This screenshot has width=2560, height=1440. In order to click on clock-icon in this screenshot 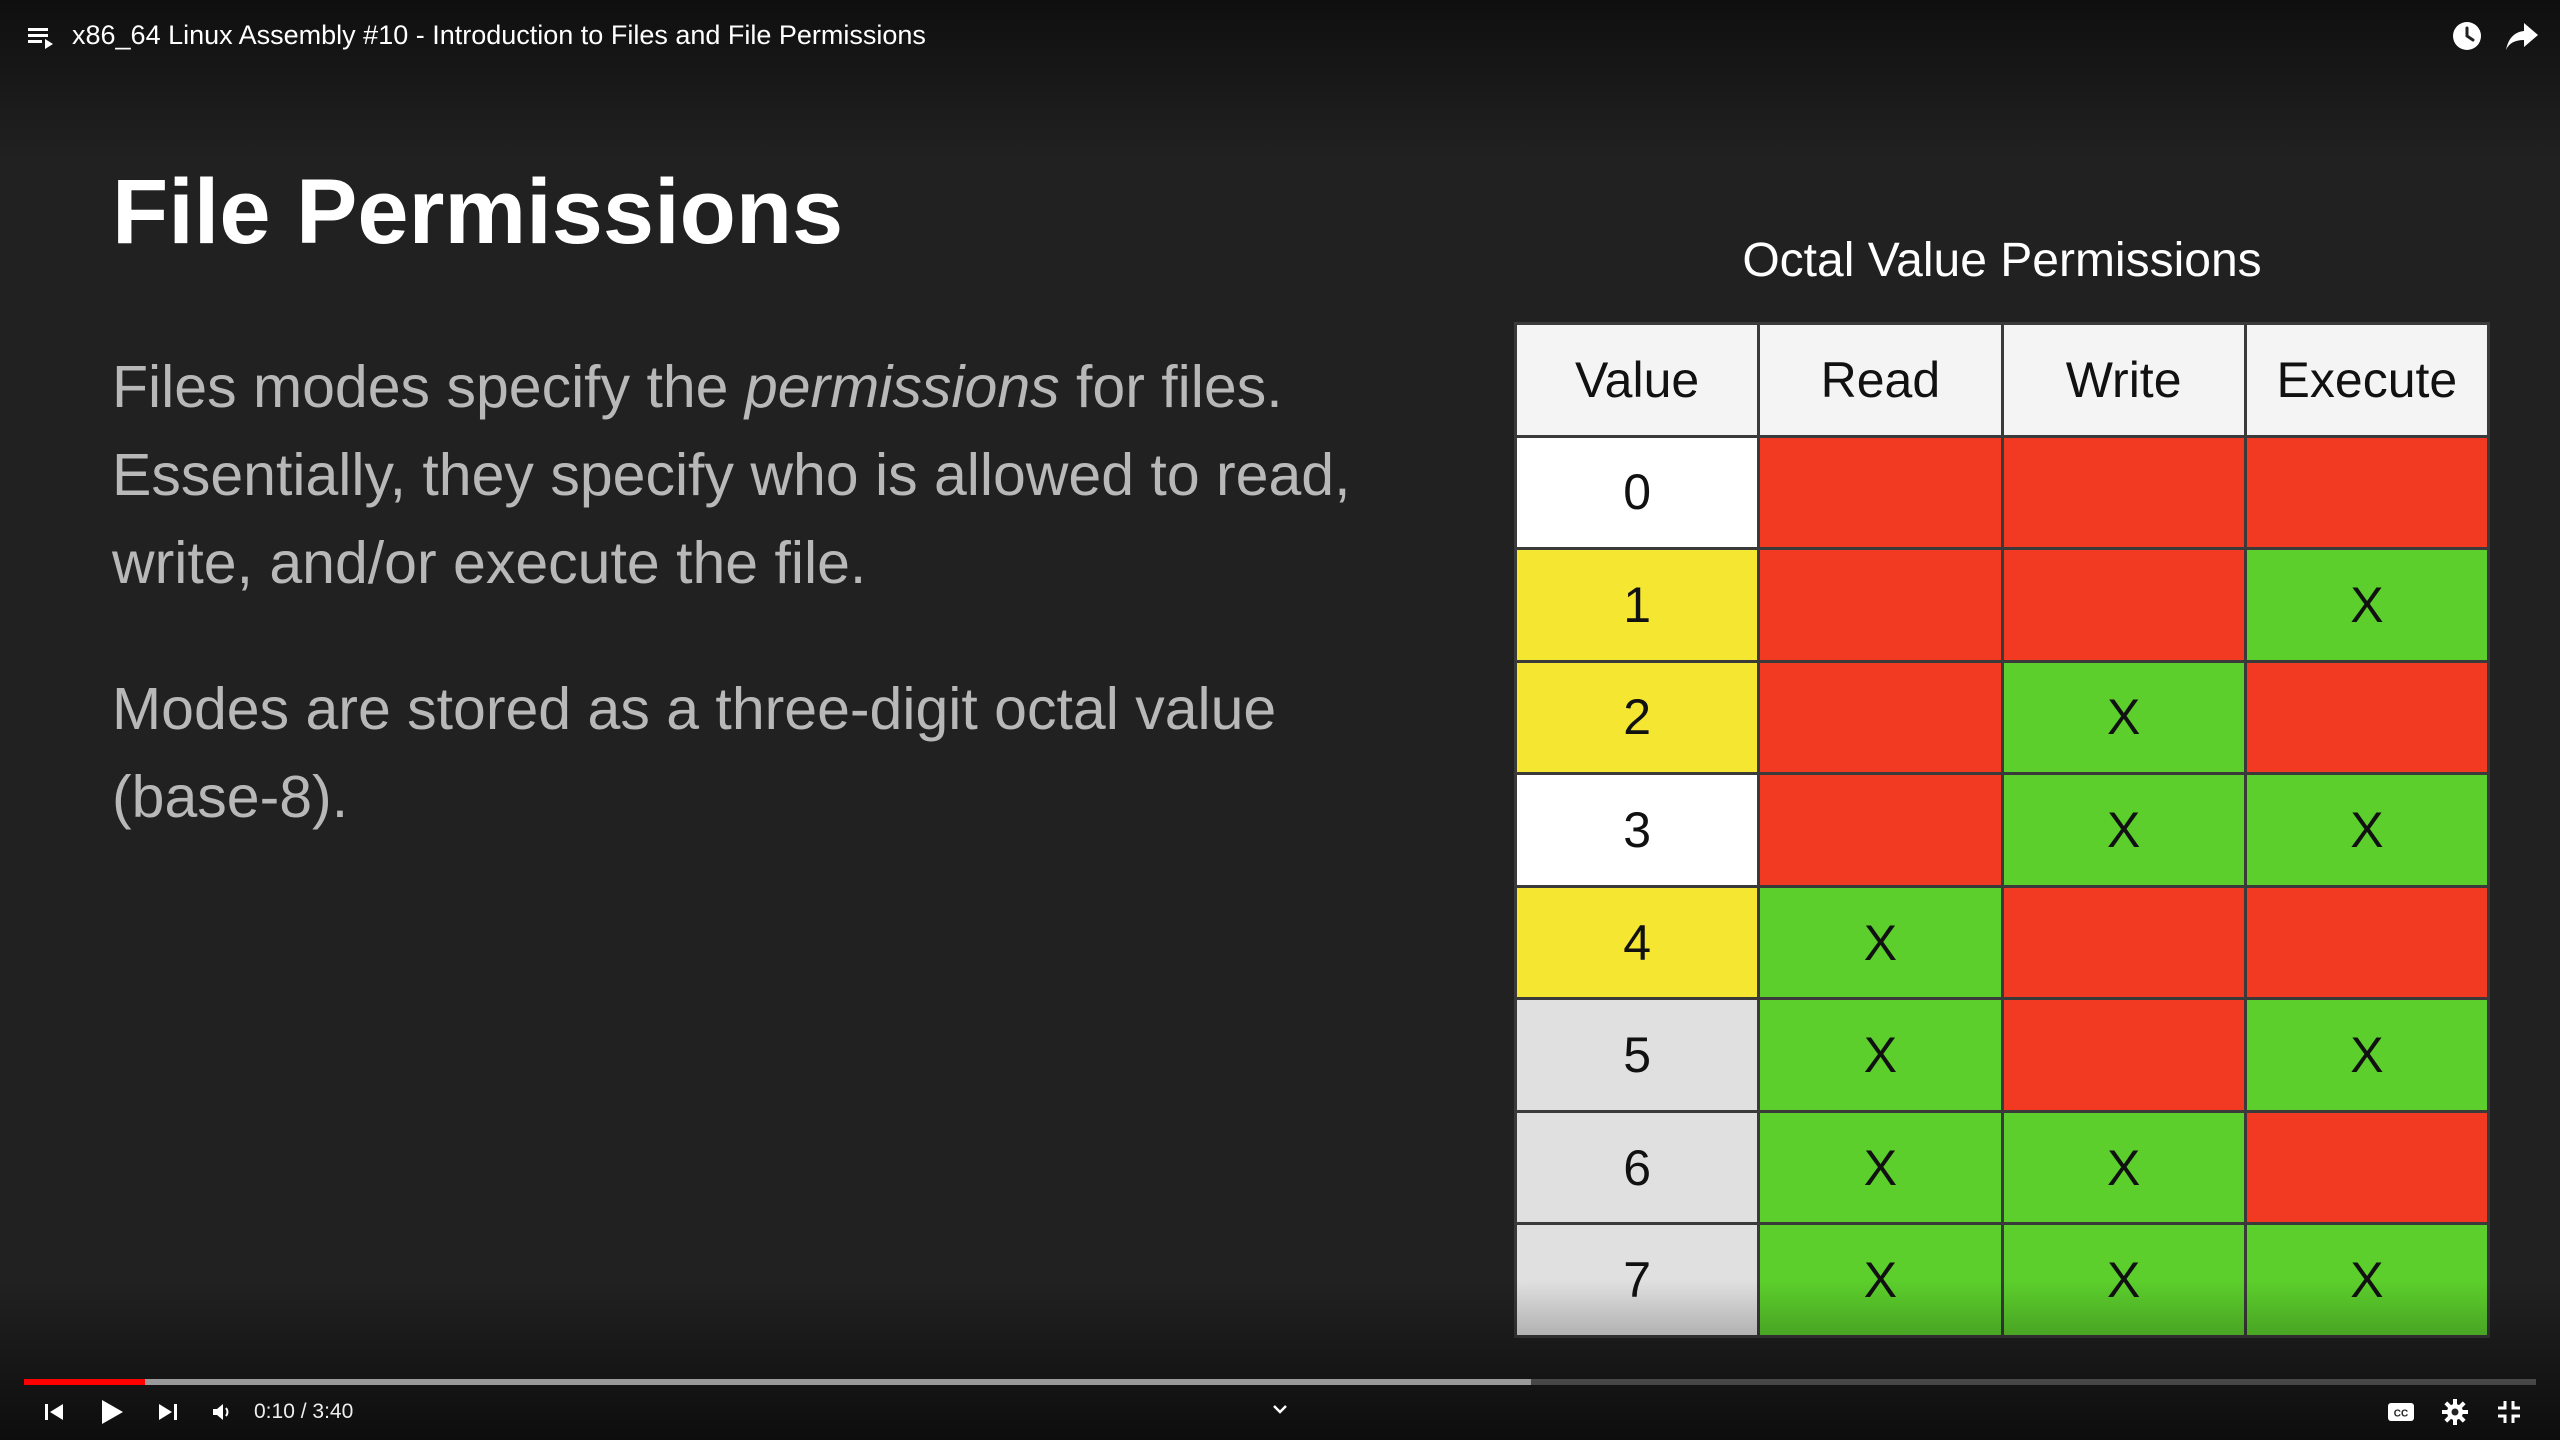, I will do `click(2467, 36)`.